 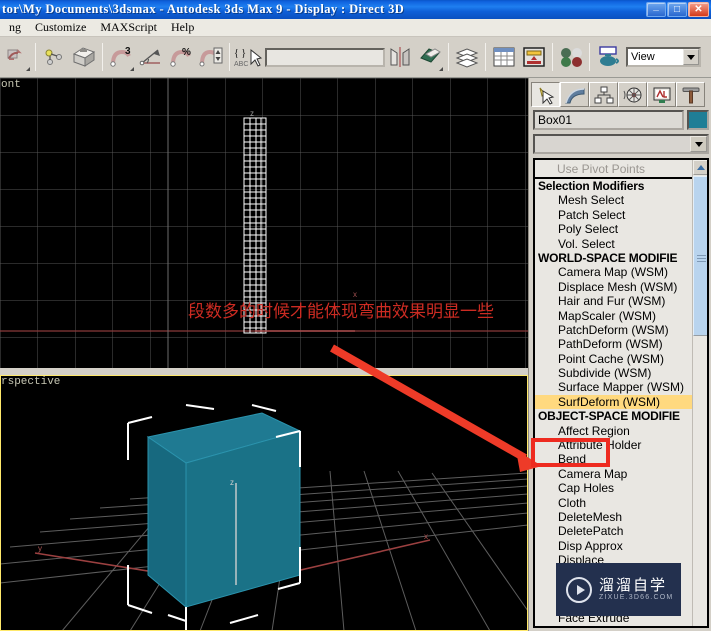 I want to click on curve-editor-icon, so click(x=504, y=57).